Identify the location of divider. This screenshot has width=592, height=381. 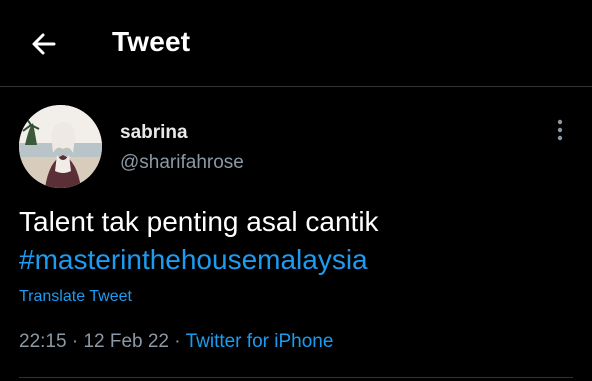
(296, 377).